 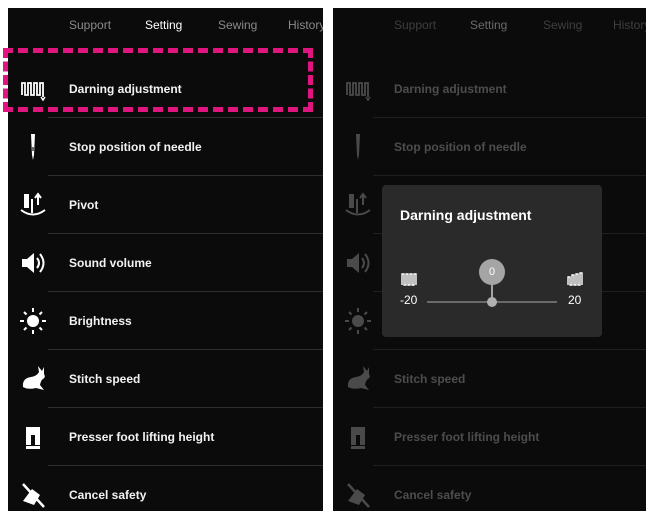 What do you see at coordinates (165, 205) in the screenshot?
I see `setting-pivot: Pivot` at bounding box center [165, 205].